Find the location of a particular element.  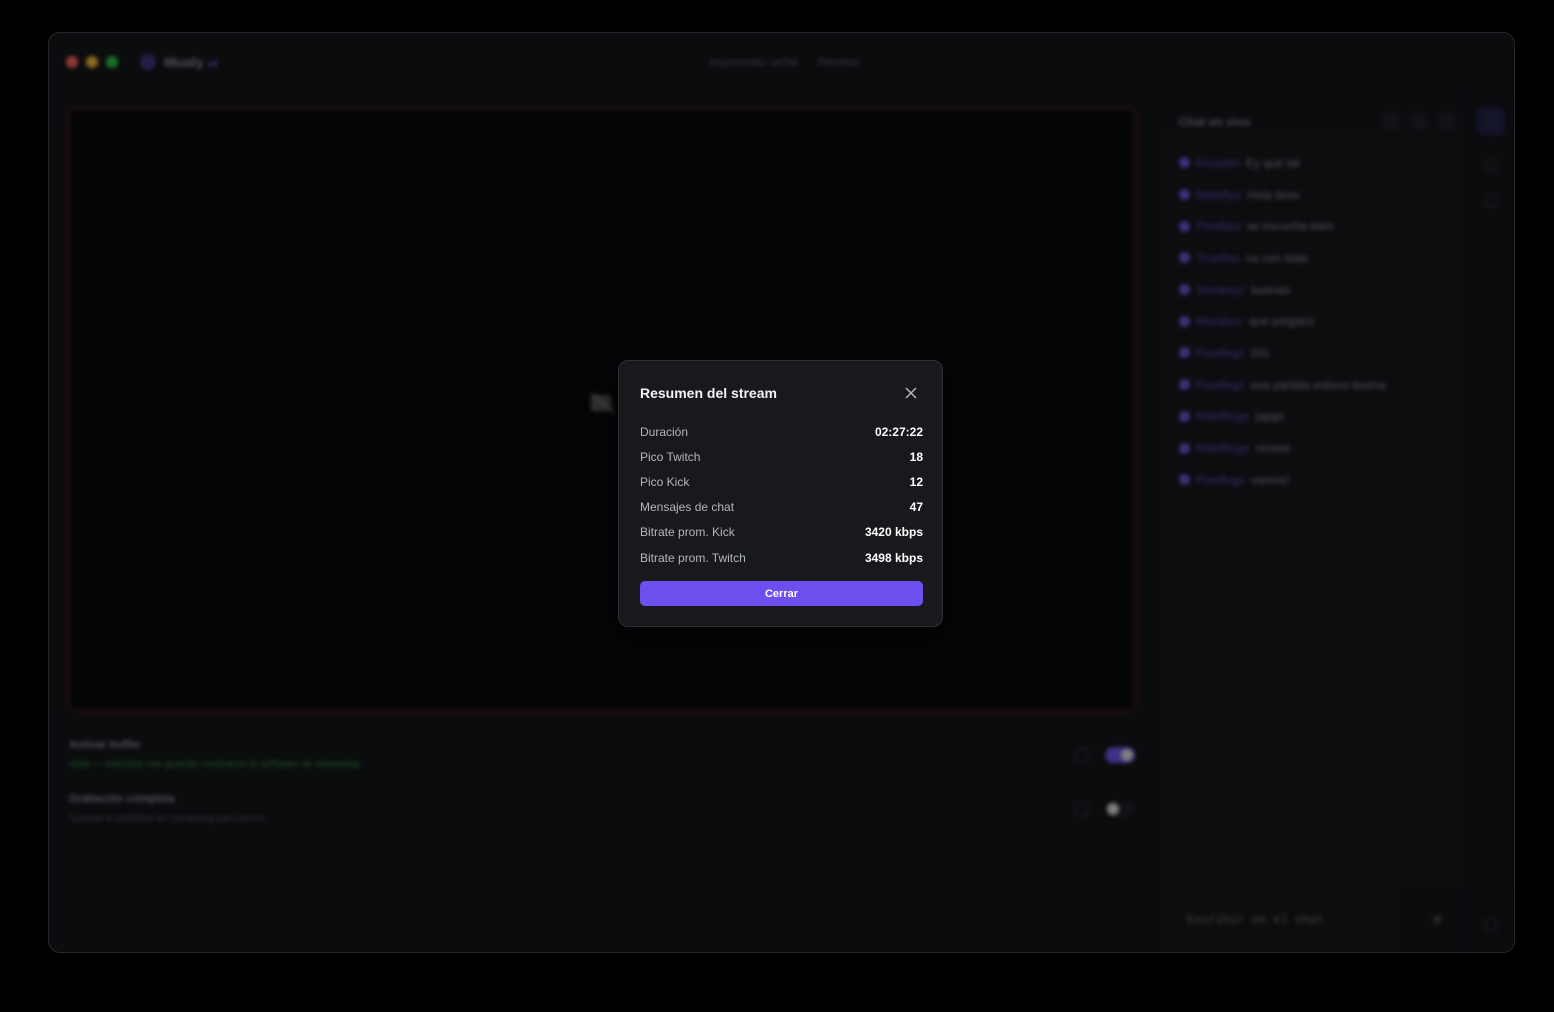

paper-plane-icon is located at coordinates (1491, 165).